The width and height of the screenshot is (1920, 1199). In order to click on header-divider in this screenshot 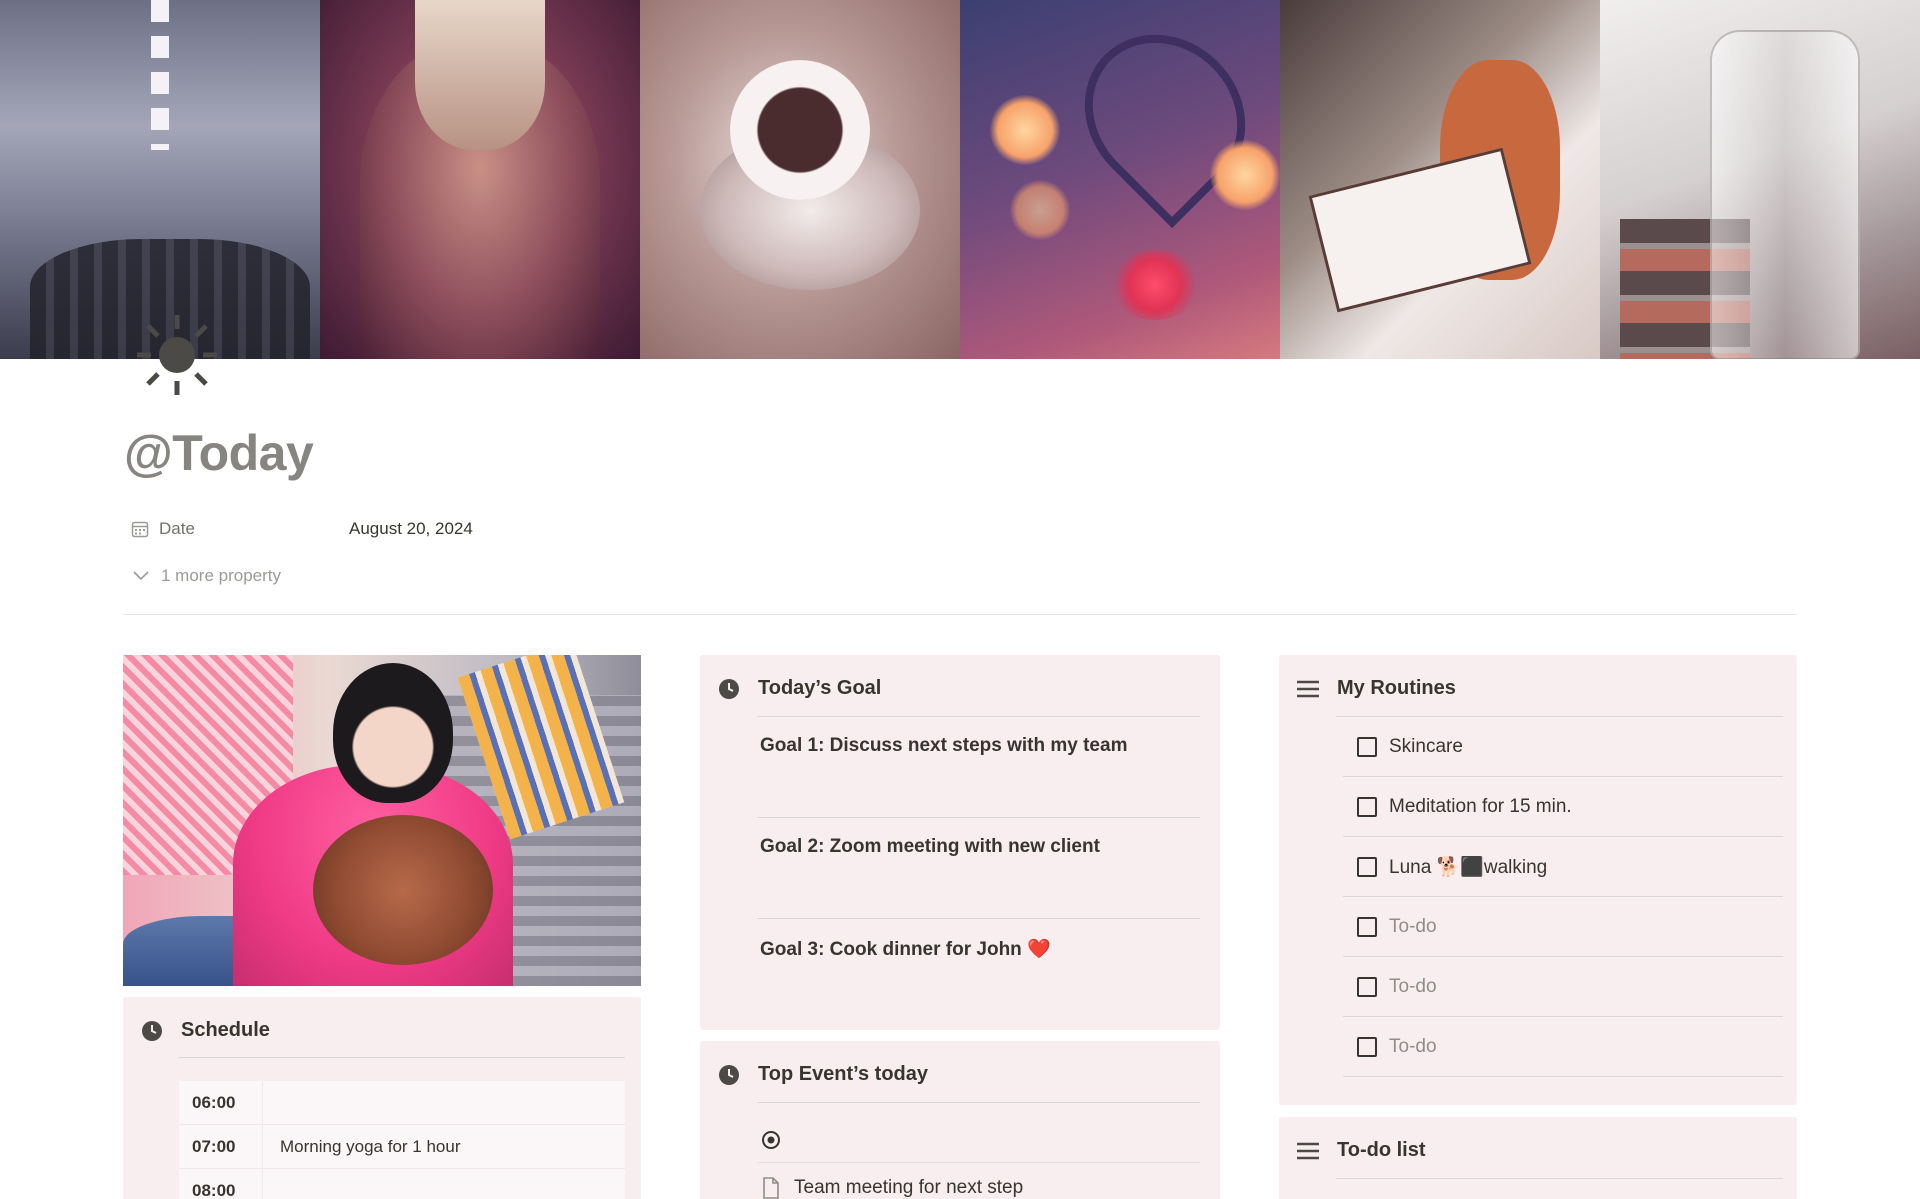, I will do `click(960, 614)`.